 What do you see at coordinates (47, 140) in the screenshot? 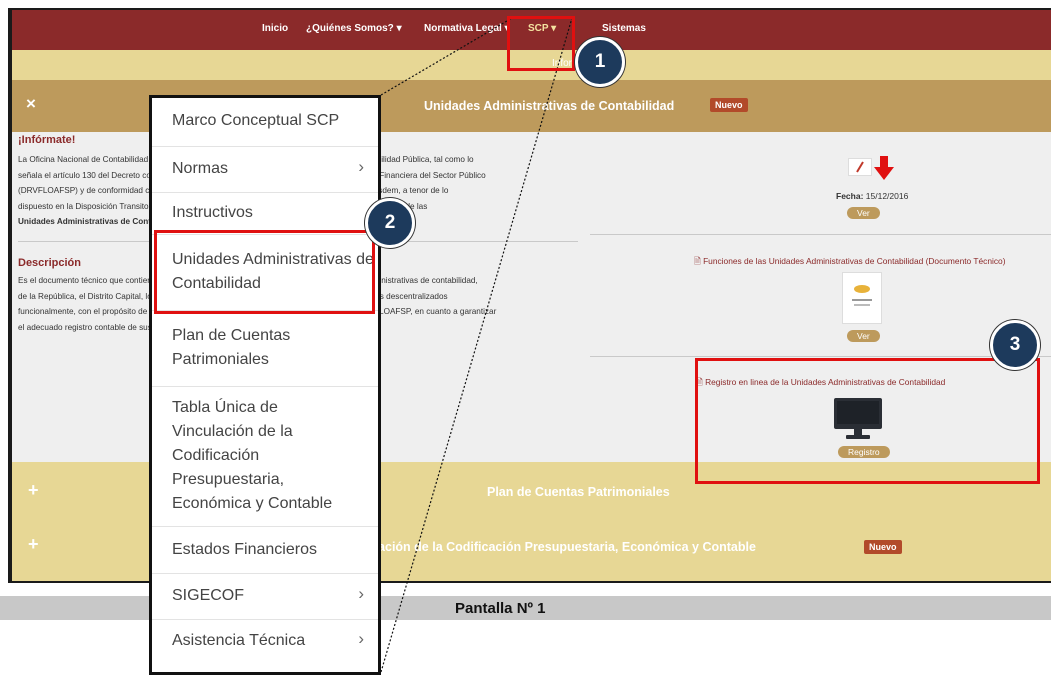
I see `info-heading: ¡Infórmate!` at bounding box center [47, 140].